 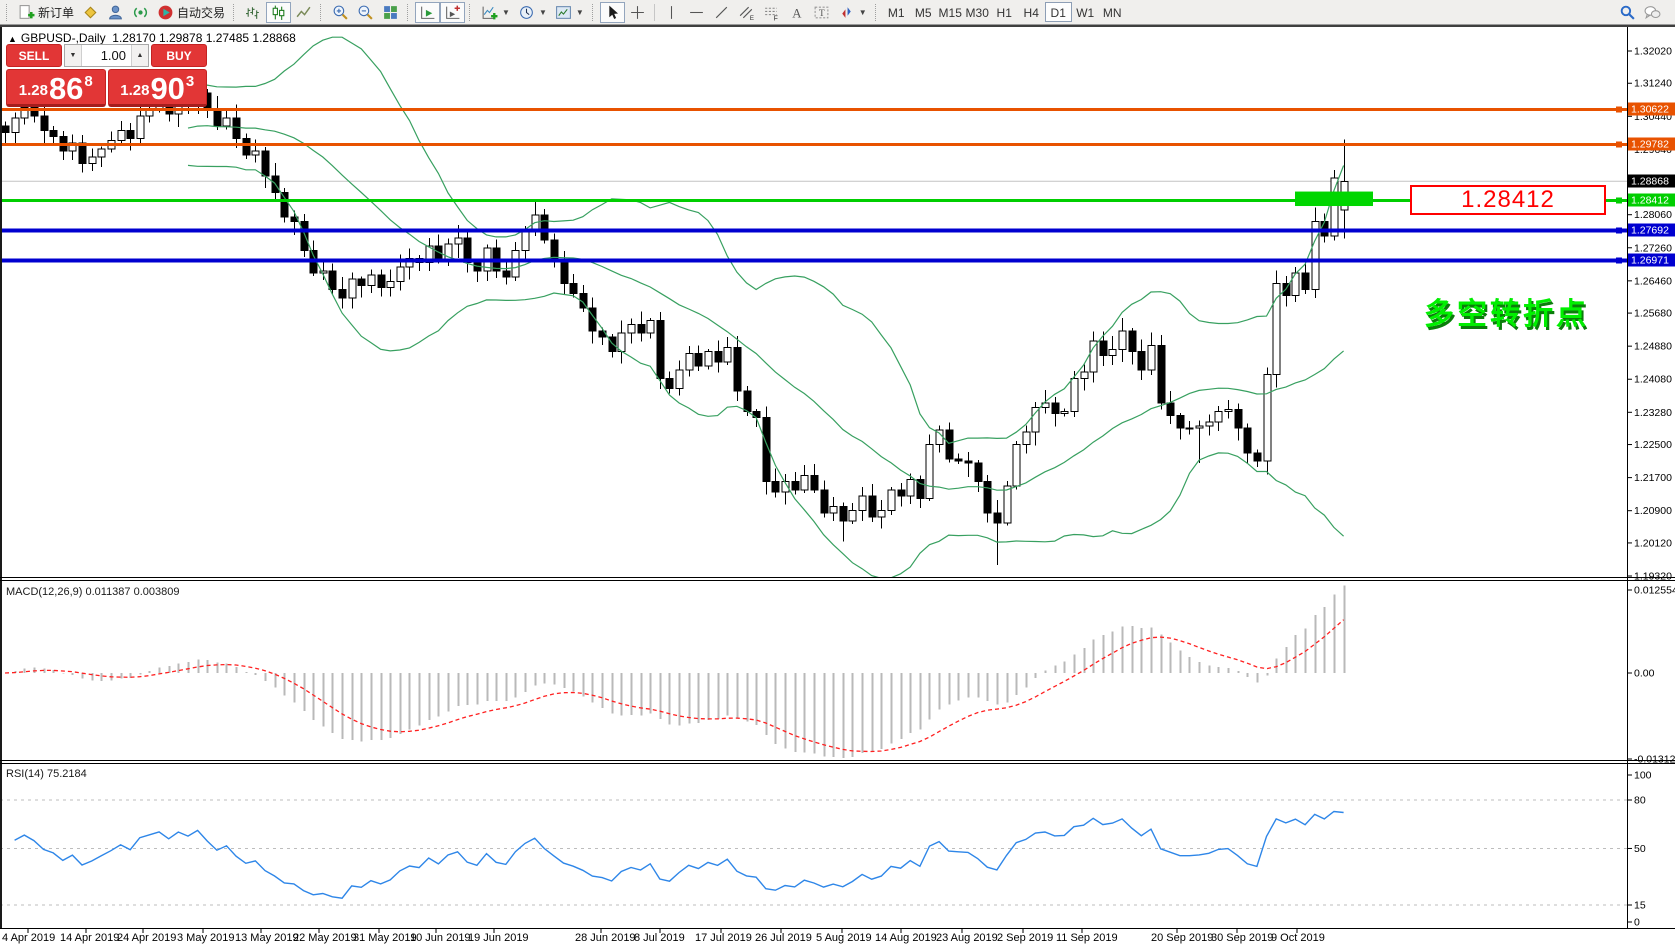 I want to click on price-callout-box: 1.28412, so click(x=1508, y=200).